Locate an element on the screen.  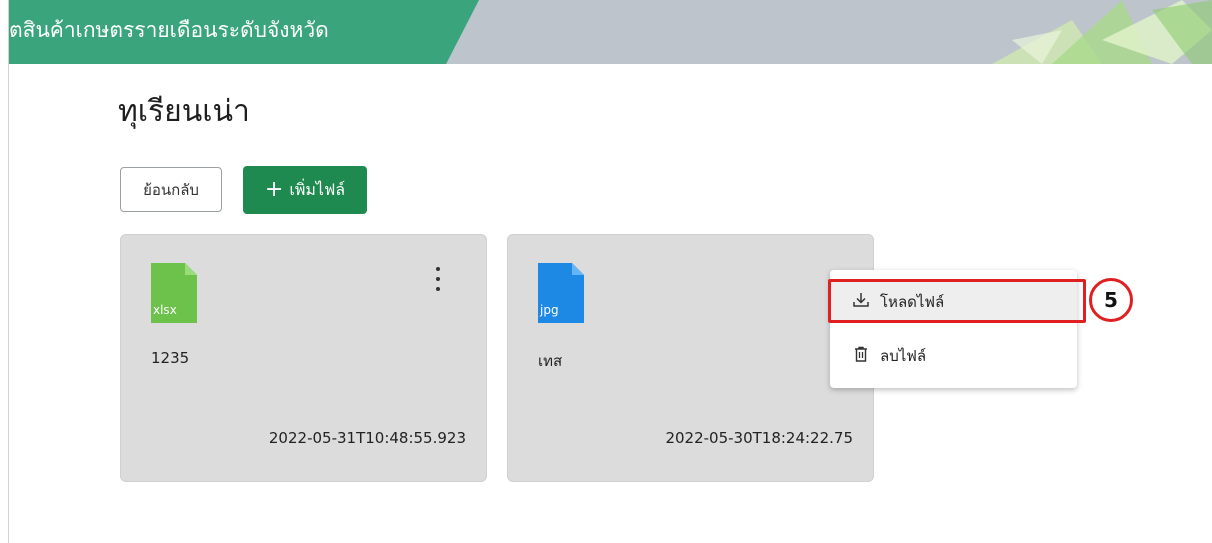
back-button: ย้อนกลับ is located at coordinates (171, 189).